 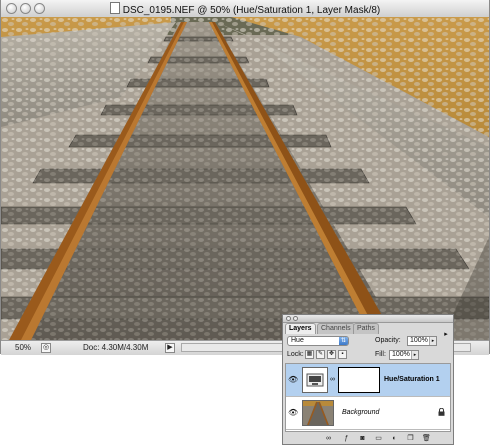 I want to click on doc-size-info: Doc: 4.30M/4.30M, so click(x=116, y=347).